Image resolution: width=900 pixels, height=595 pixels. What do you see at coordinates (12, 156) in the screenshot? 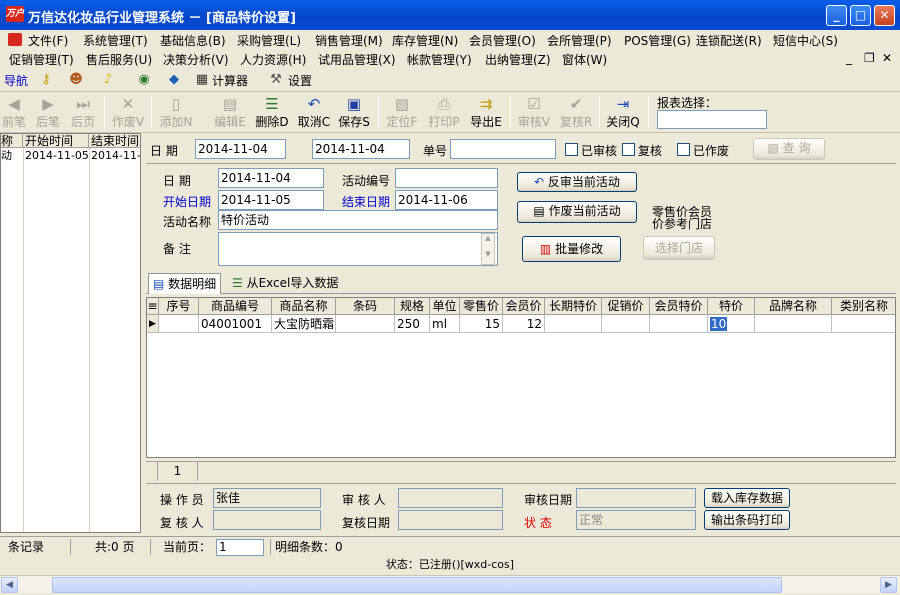
I see `list-item-name: 动` at bounding box center [12, 156].